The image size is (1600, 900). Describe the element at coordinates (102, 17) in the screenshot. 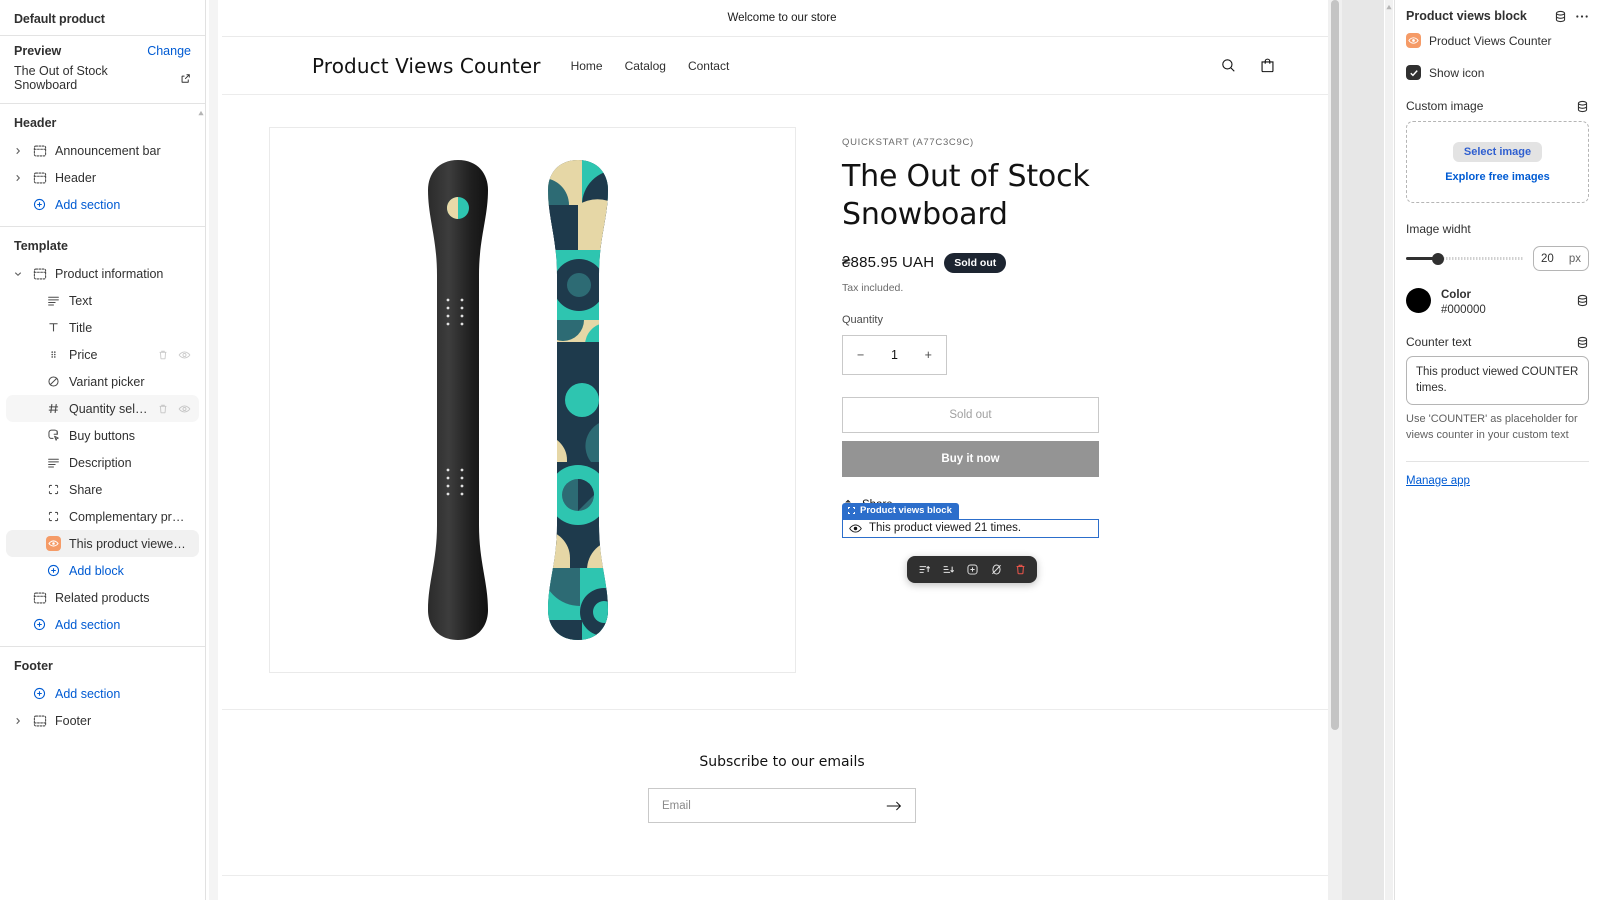

I see `sidebar-header: Default product` at that location.